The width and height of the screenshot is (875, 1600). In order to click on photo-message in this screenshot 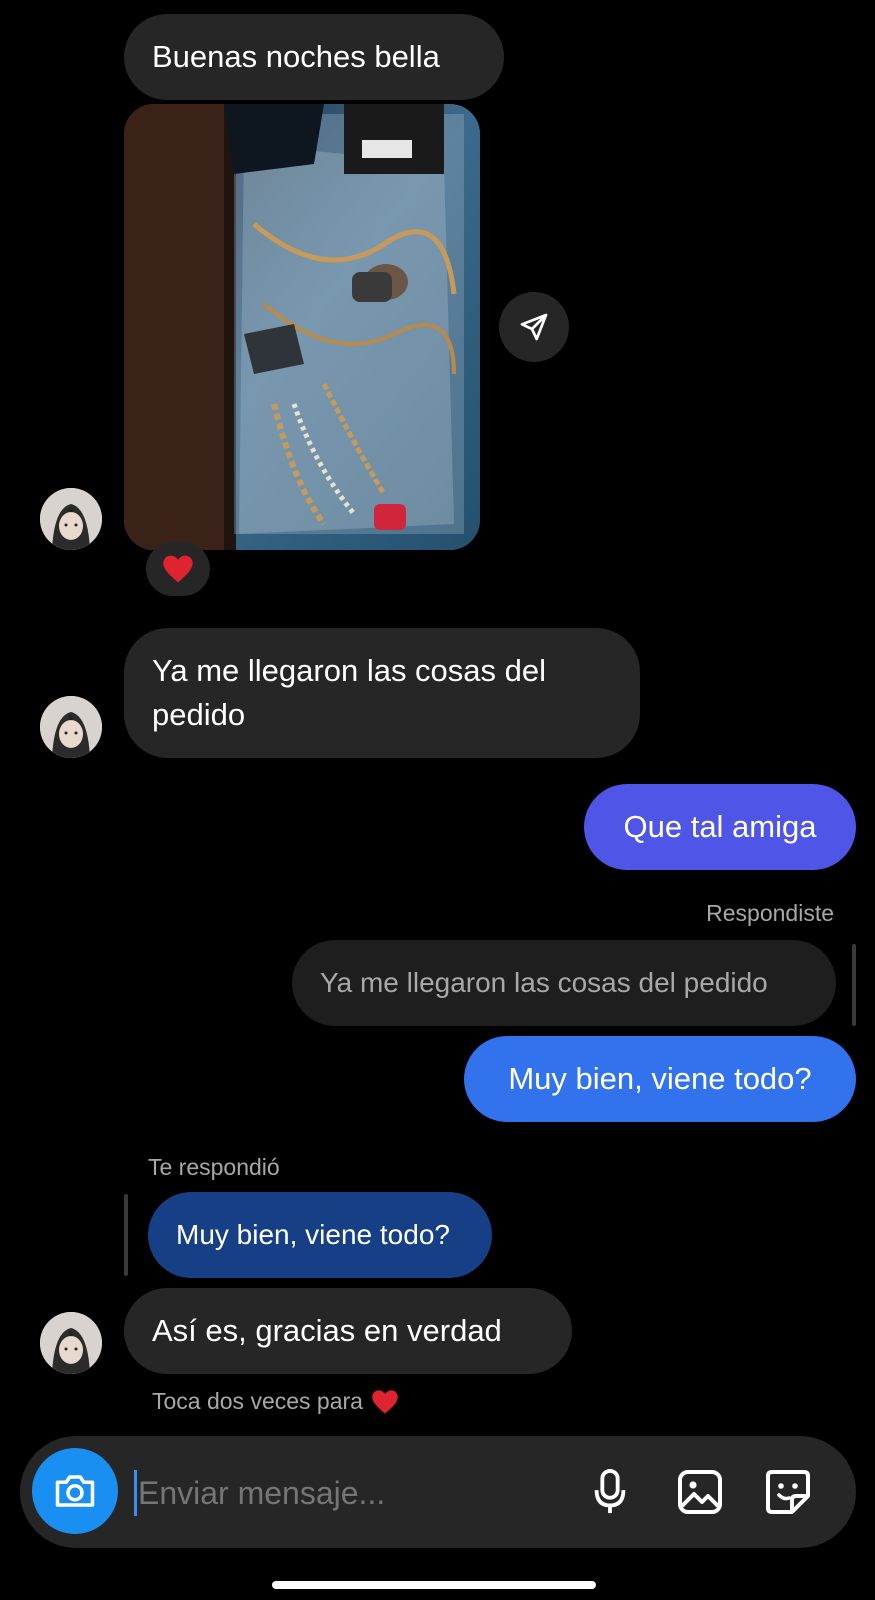, I will do `click(302, 327)`.